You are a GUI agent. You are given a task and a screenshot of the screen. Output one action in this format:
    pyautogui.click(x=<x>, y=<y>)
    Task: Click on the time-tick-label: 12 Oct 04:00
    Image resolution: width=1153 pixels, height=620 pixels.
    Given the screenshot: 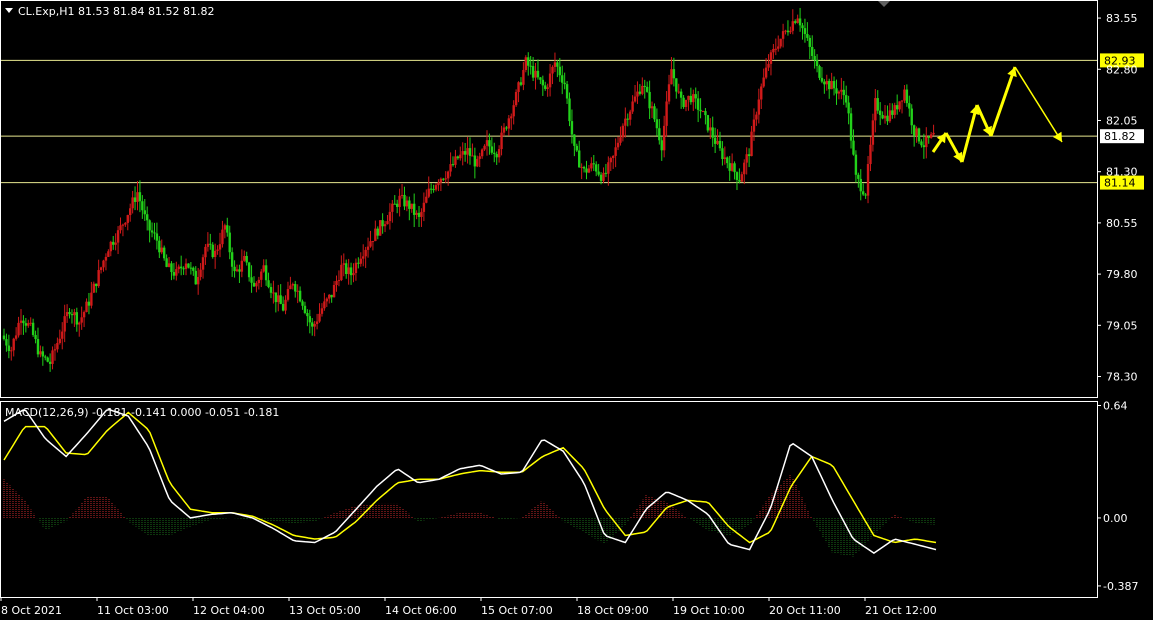 What is the action you would take?
    pyautogui.click(x=229, y=610)
    